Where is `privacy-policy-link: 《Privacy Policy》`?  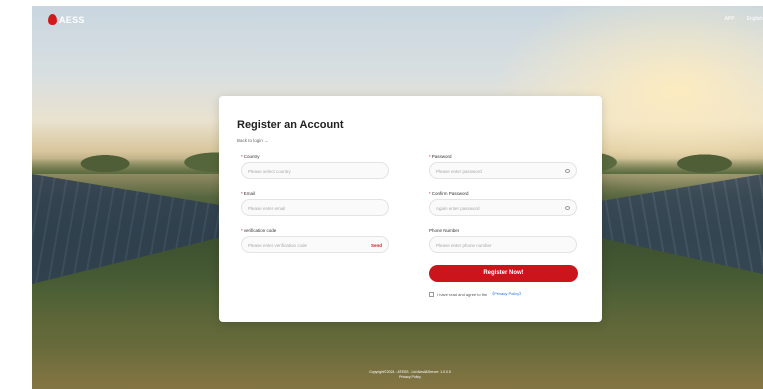 privacy-policy-link: 《Privacy Policy》 is located at coordinates (506, 294).